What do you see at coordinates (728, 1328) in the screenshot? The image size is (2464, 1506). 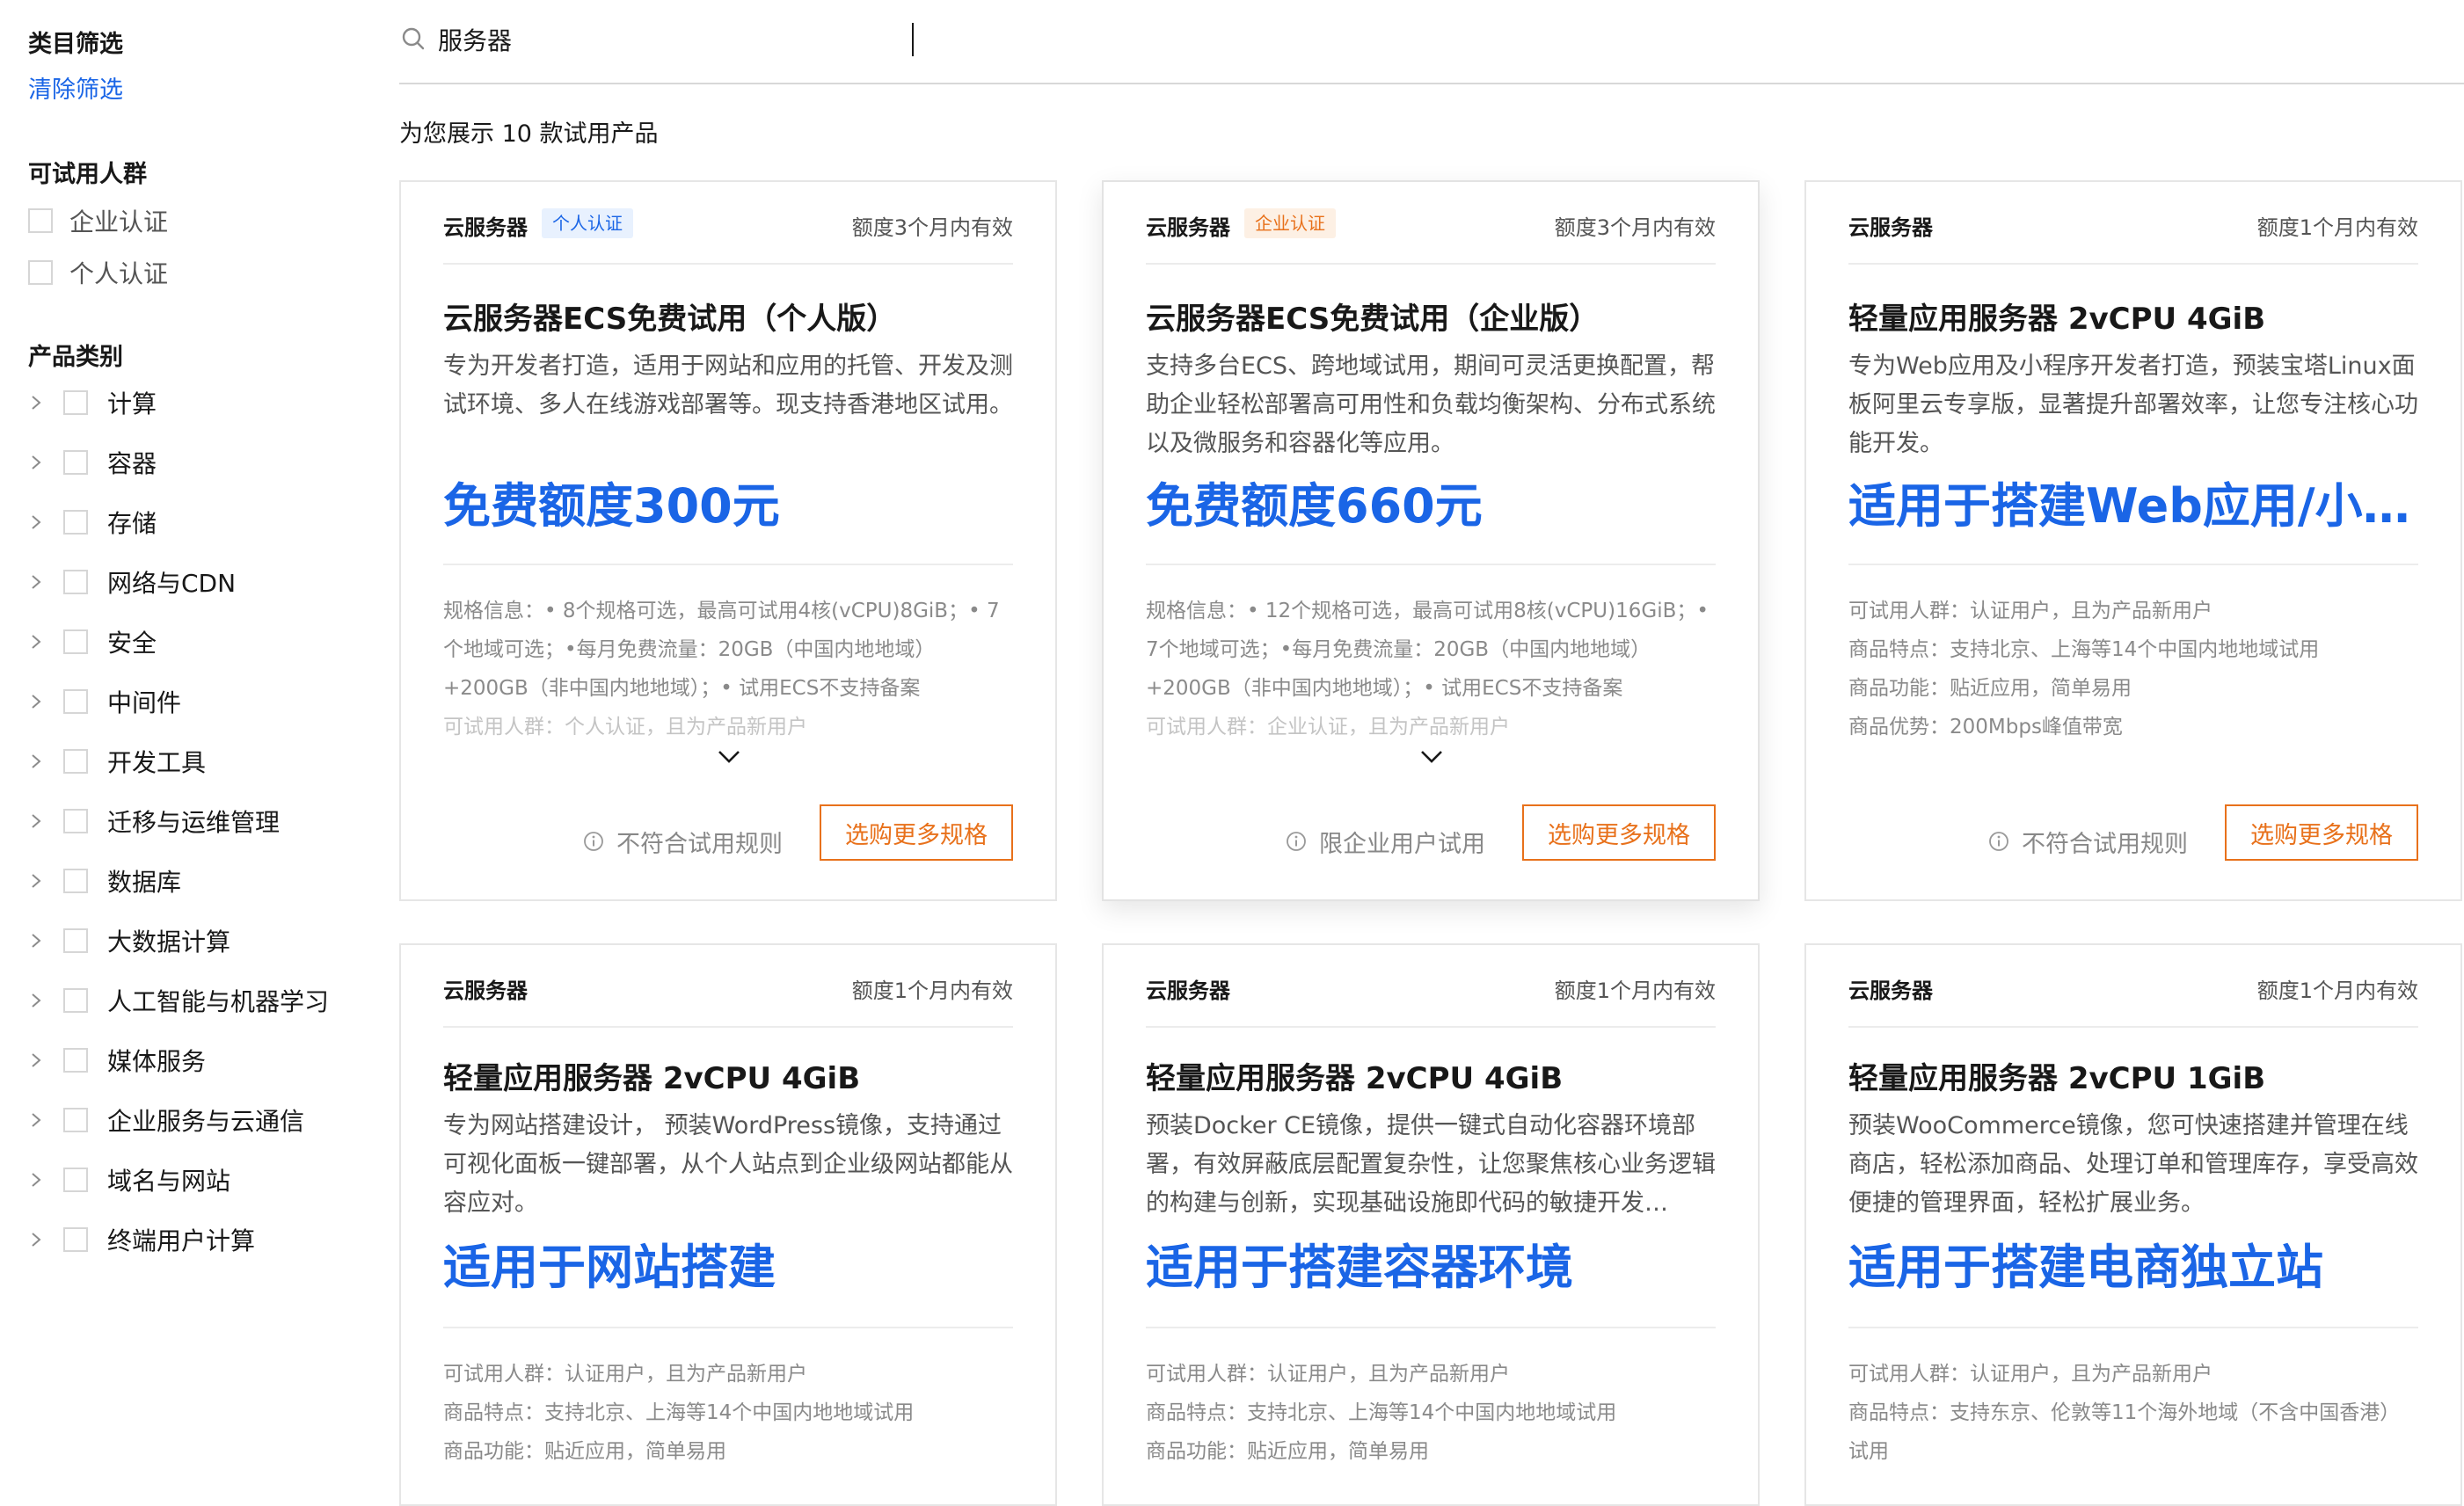 I see `card-divider` at bounding box center [728, 1328].